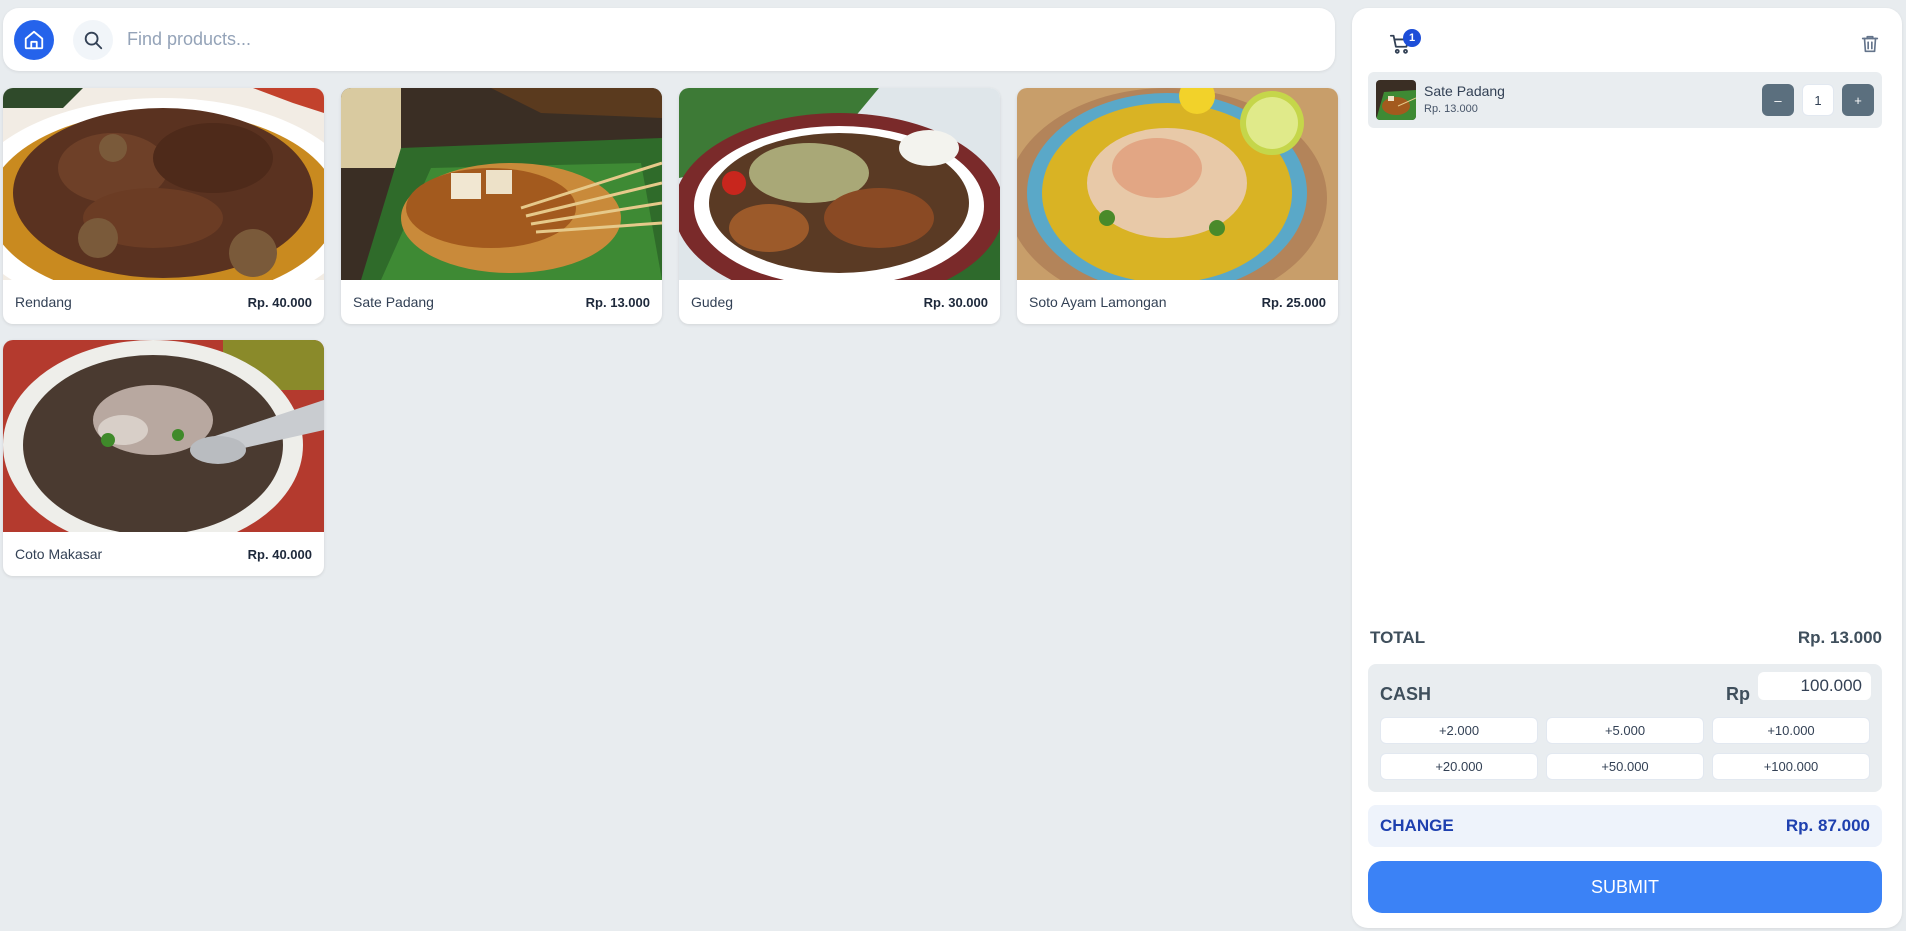 This screenshot has height=931, width=1906. Describe the element at coordinates (1464, 91) in the screenshot. I see `cart-item-name: Sate Padang` at that location.